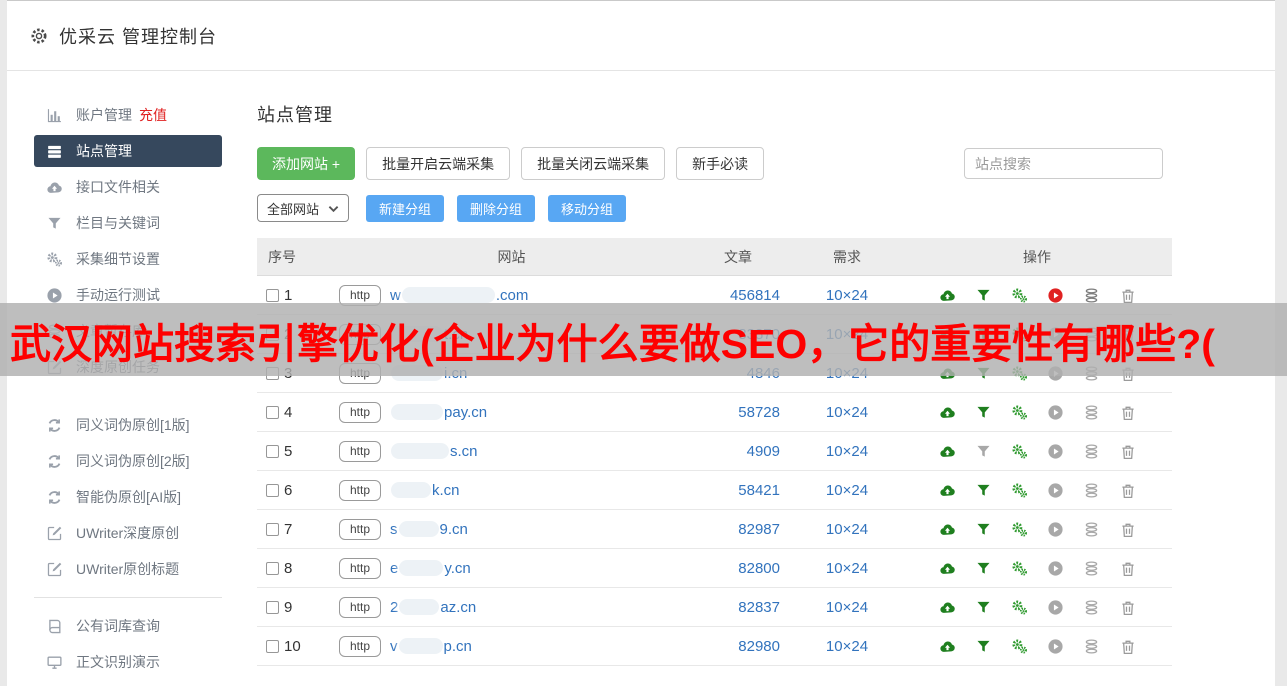  I want to click on article-count-link: 82800, so click(738, 568).